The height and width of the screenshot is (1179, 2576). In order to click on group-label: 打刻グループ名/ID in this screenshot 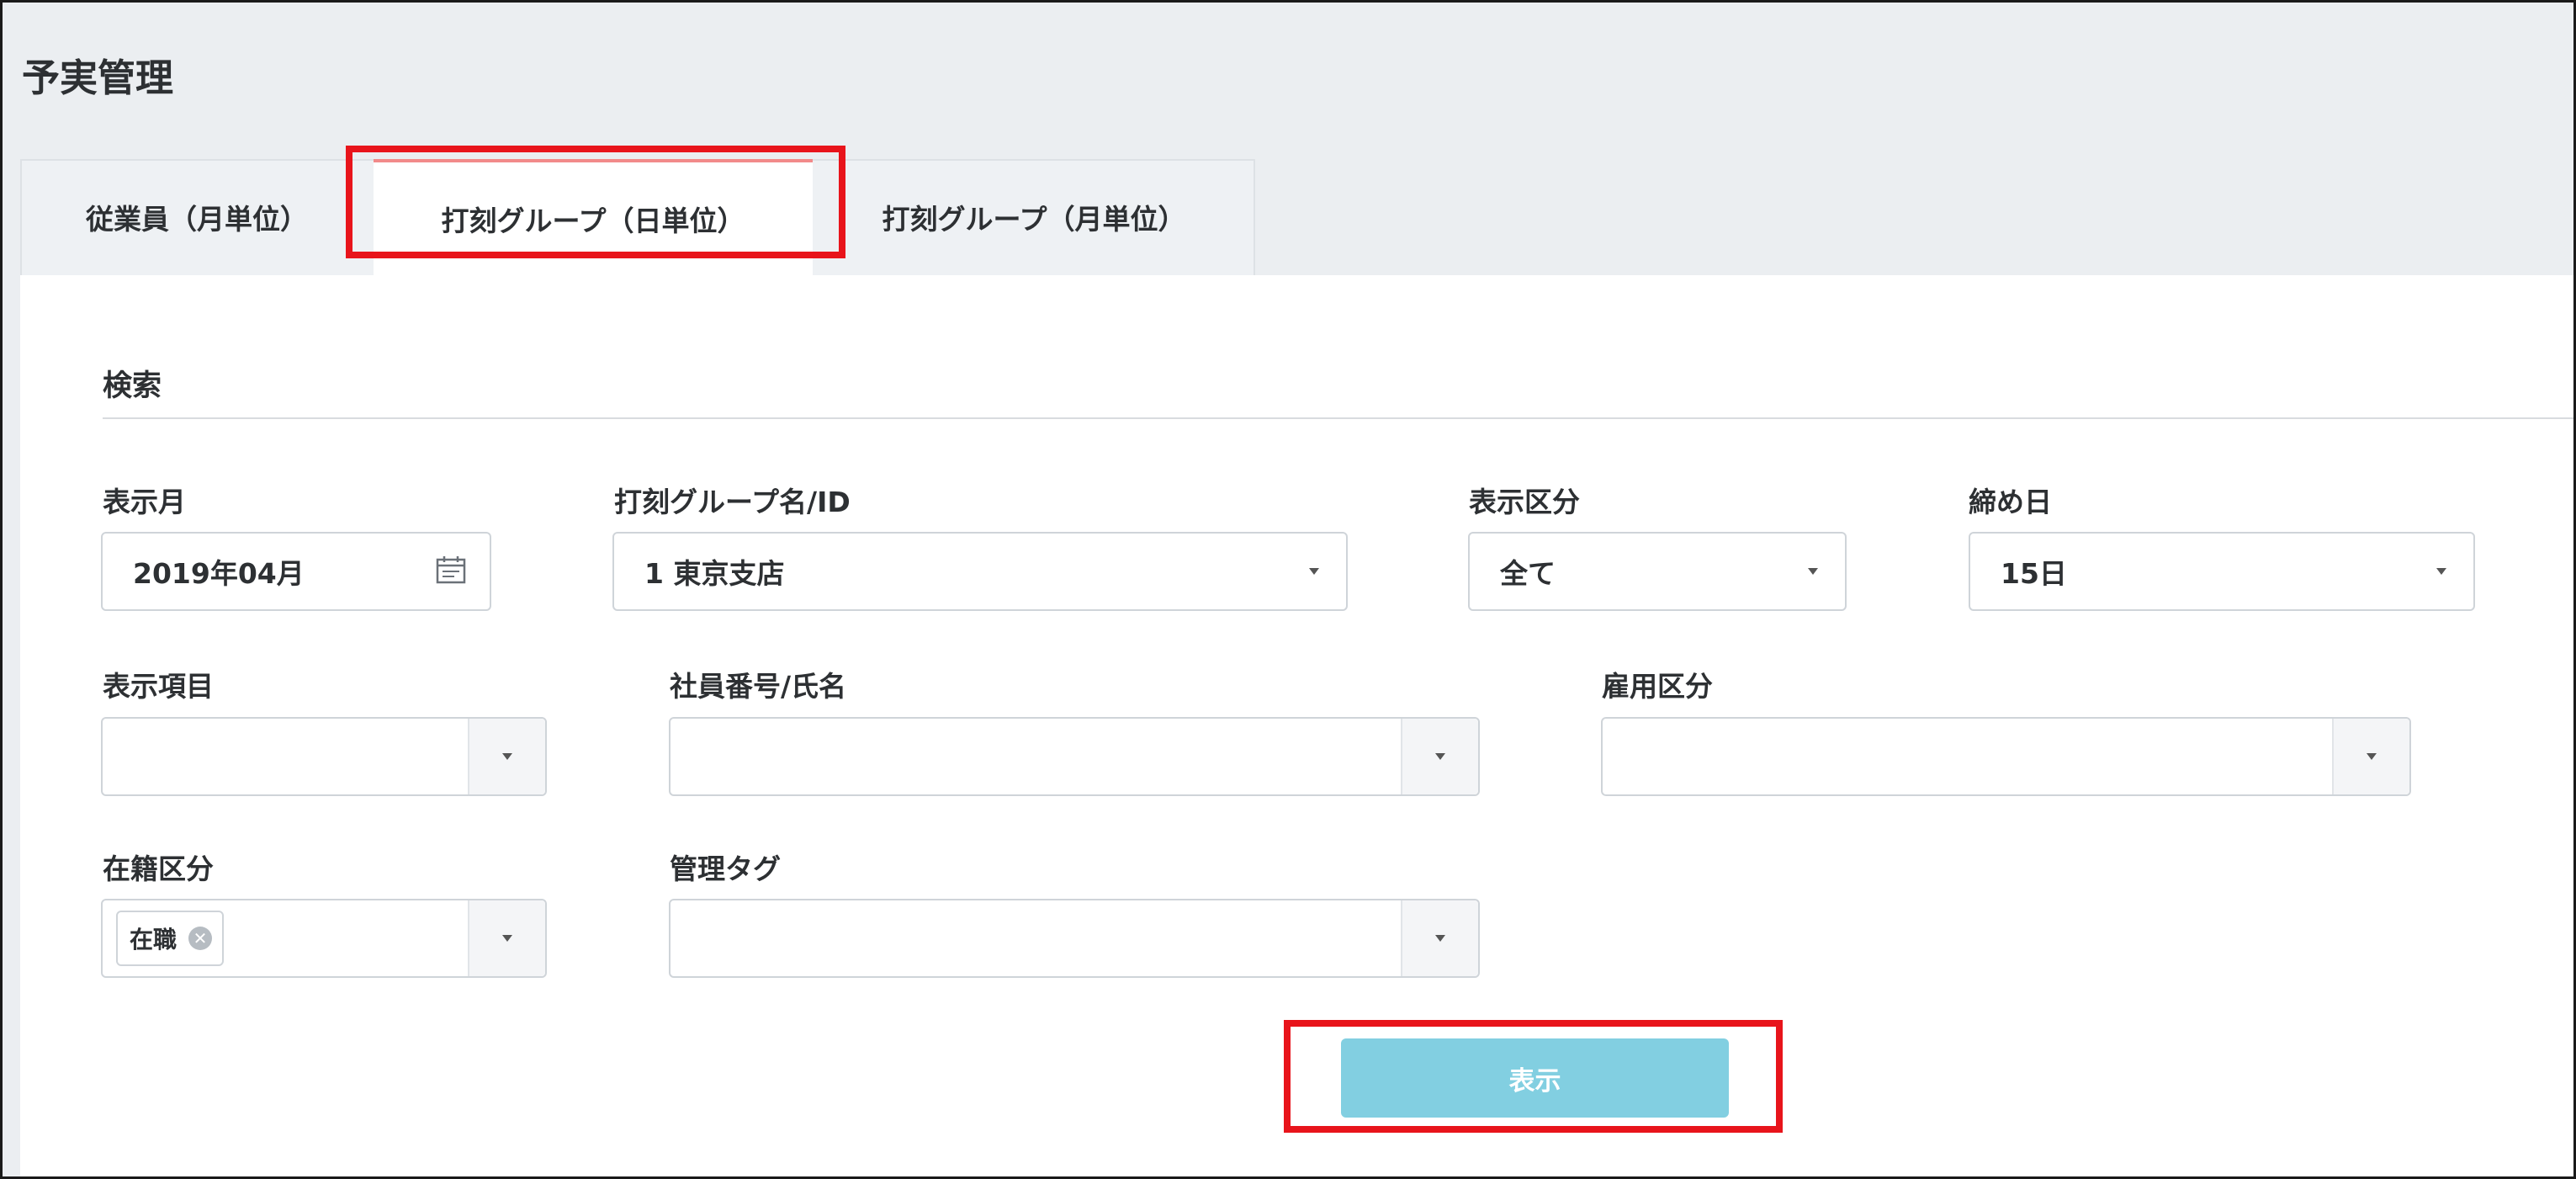, I will do `click(732, 502)`.